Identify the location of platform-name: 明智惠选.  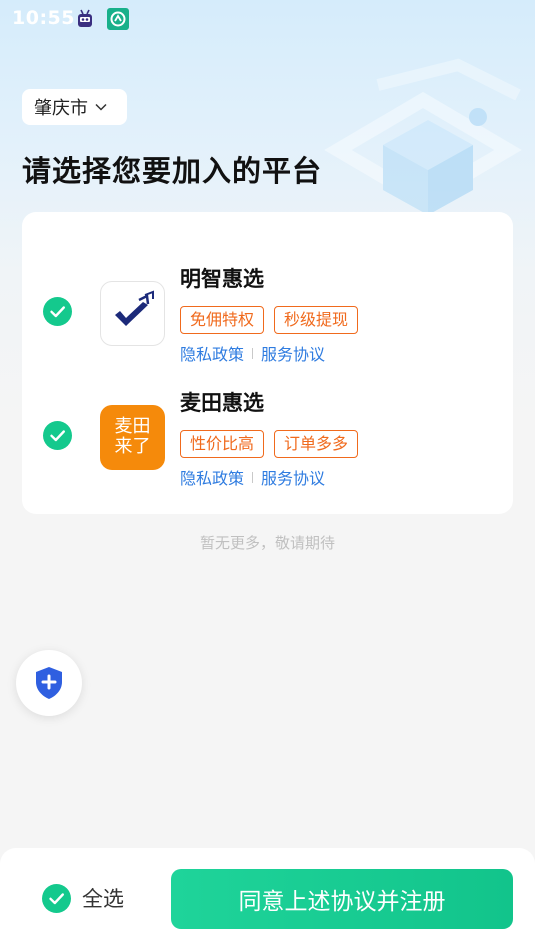
(222, 279).